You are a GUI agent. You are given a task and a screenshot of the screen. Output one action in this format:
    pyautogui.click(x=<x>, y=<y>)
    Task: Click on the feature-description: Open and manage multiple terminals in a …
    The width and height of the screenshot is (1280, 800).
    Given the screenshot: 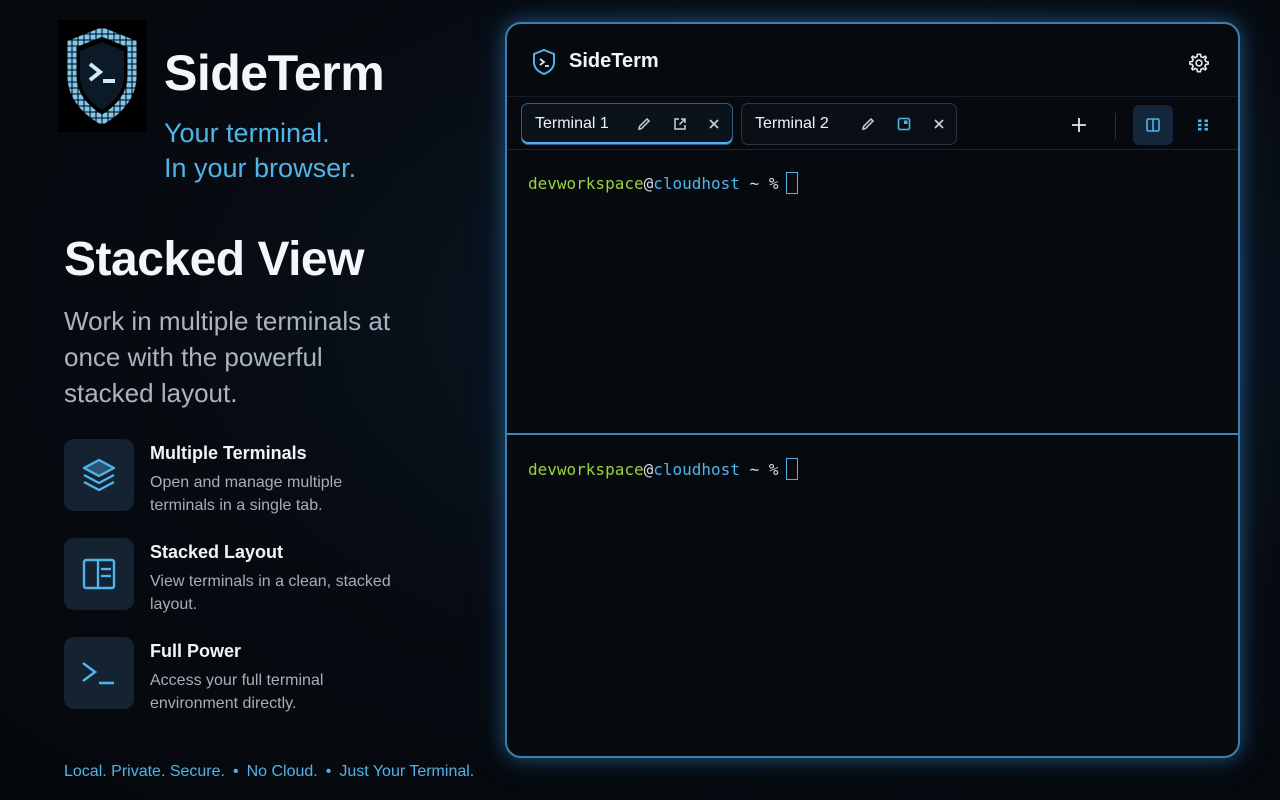 What is the action you would take?
    pyautogui.click(x=246, y=494)
    